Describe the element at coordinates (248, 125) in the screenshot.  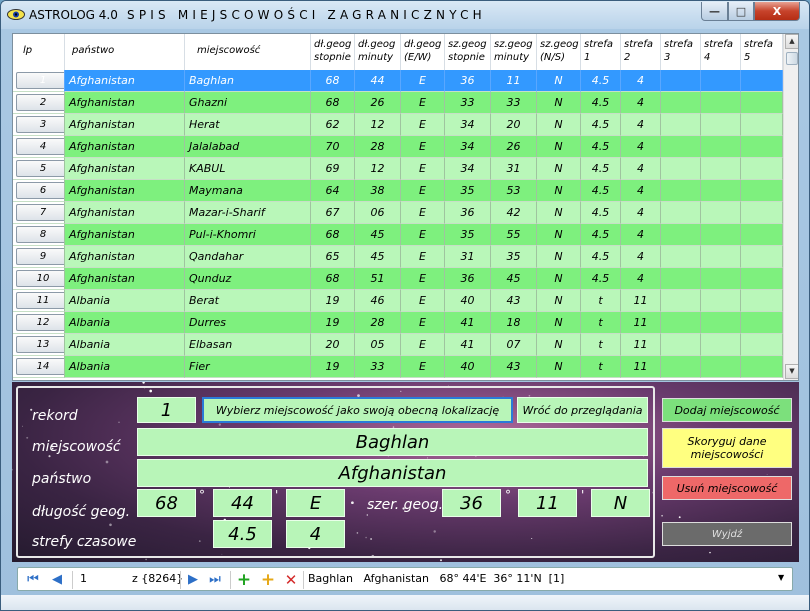
I see `table-cell: Herat` at that location.